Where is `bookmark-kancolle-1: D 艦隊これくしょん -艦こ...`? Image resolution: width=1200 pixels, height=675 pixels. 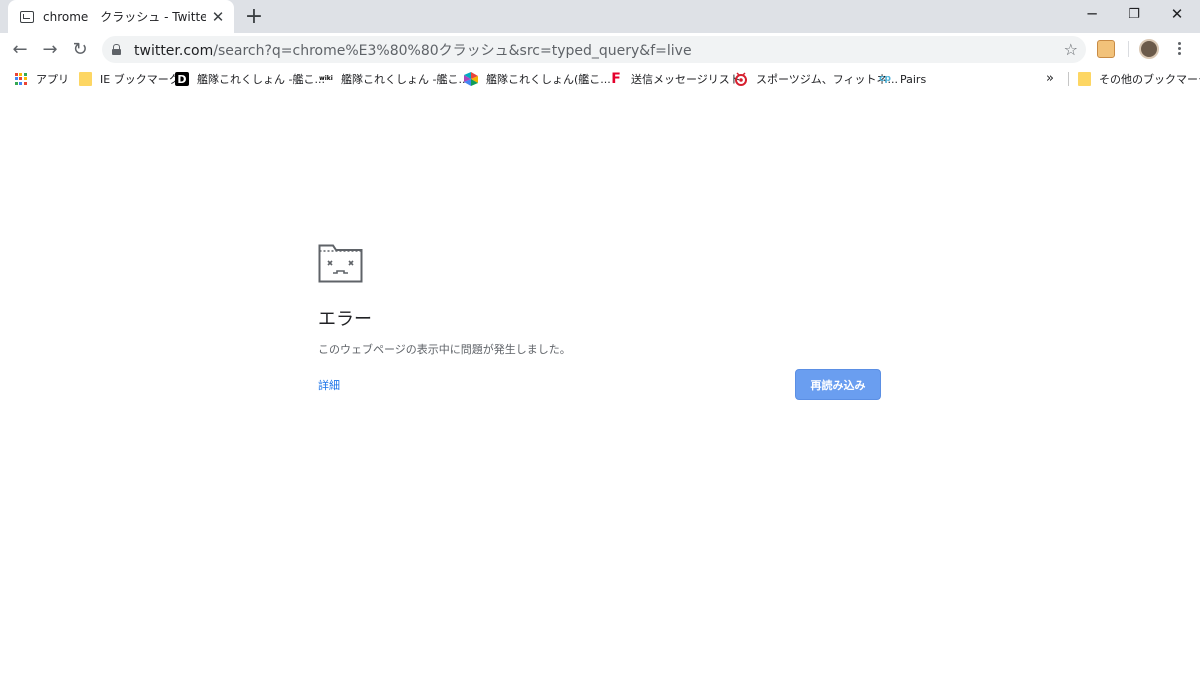 bookmark-kancolle-1: D 艦隊これくしょん -艦こ... is located at coordinates (250, 79).